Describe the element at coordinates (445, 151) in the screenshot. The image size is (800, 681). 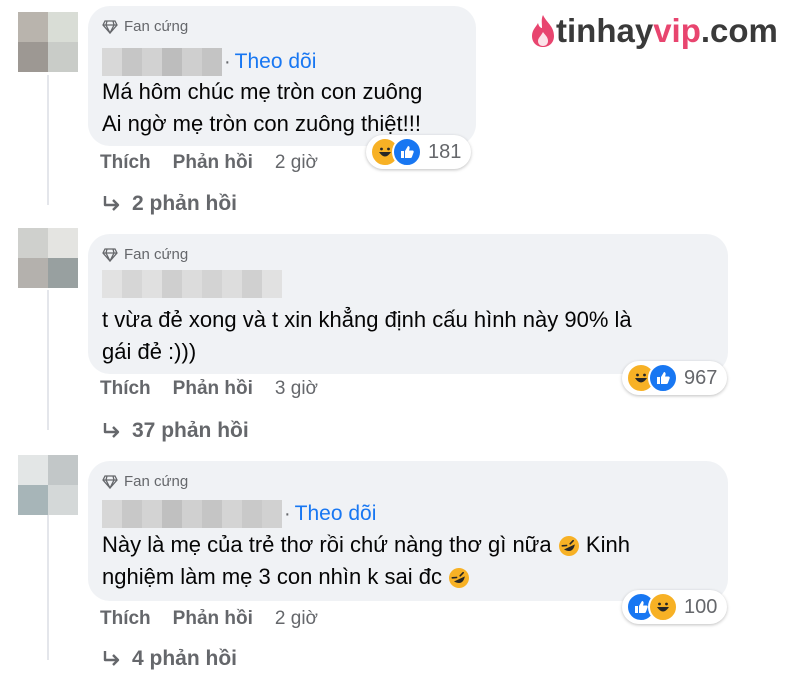
I see `reaction-count: 181` at that location.